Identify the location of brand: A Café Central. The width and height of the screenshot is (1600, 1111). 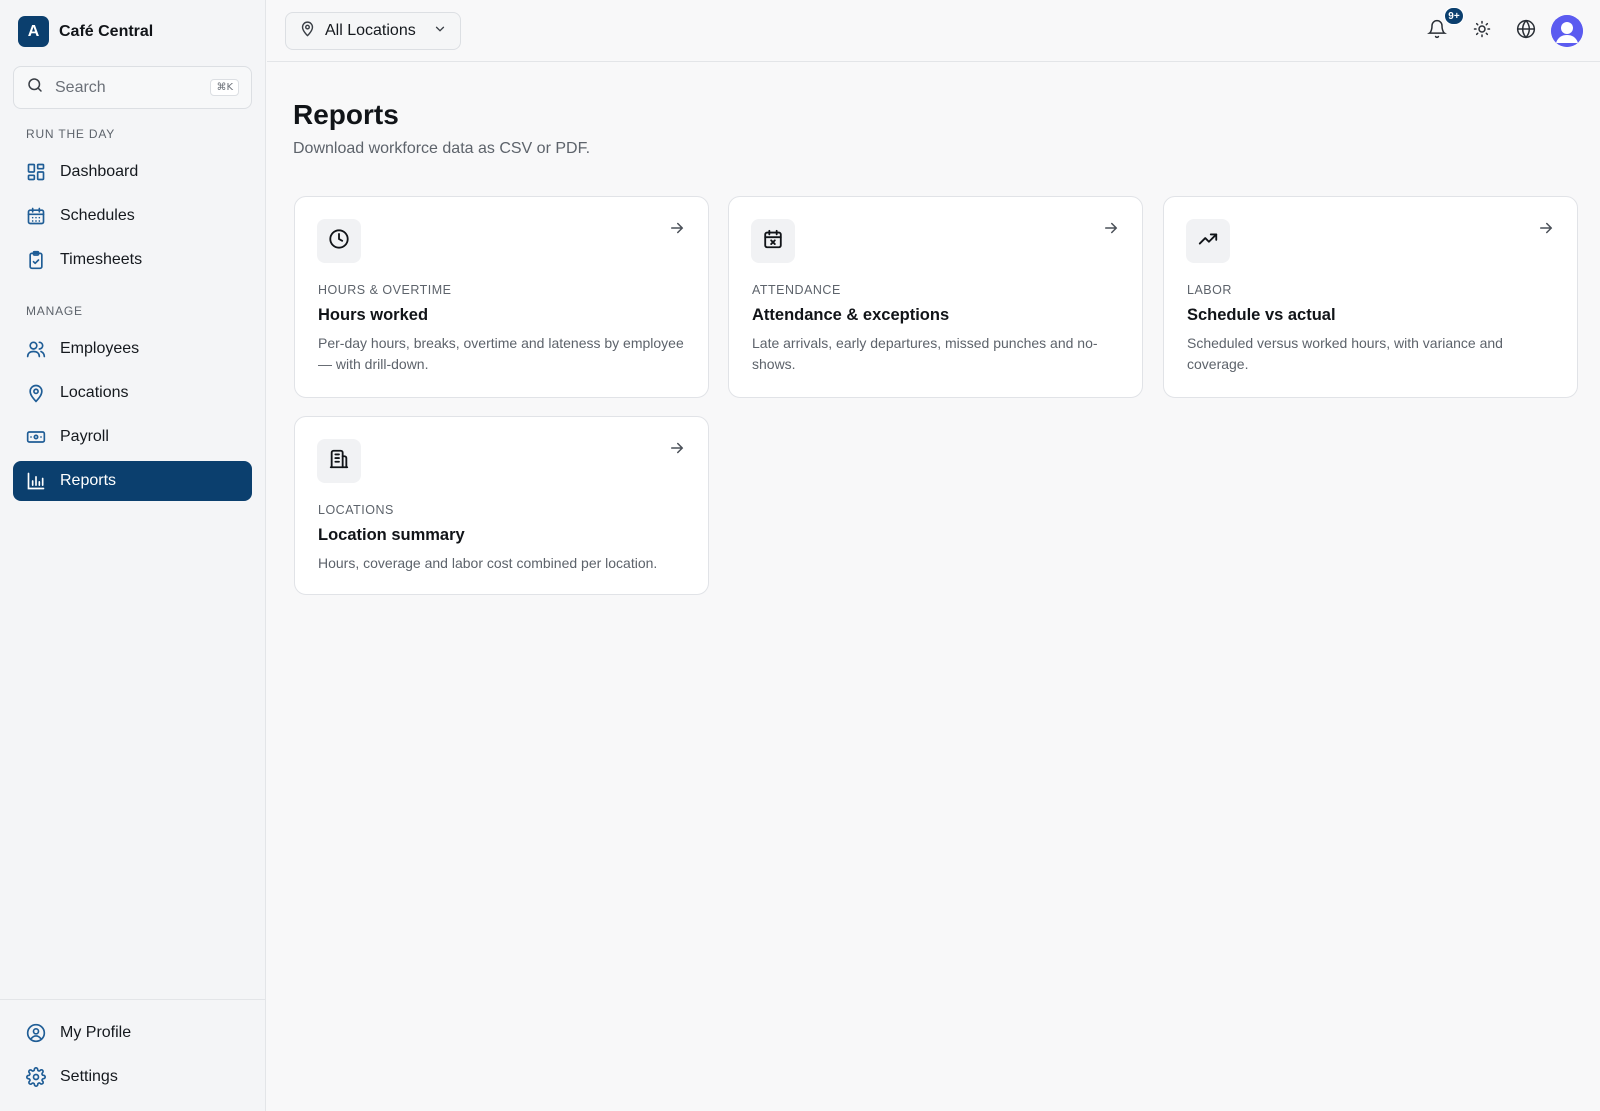
(85, 31).